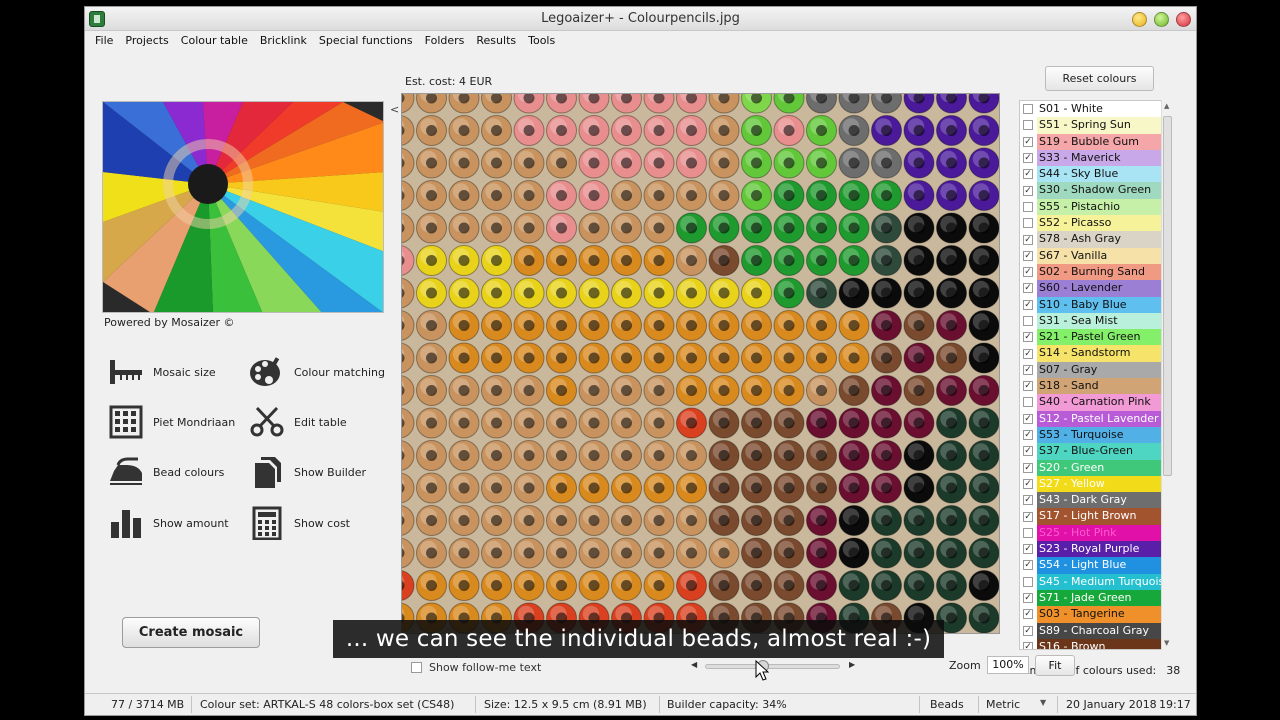  Describe the element at coordinates (1096, 467) in the screenshot. I see `colour-list-item: ✓ S20 - Green` at that location.